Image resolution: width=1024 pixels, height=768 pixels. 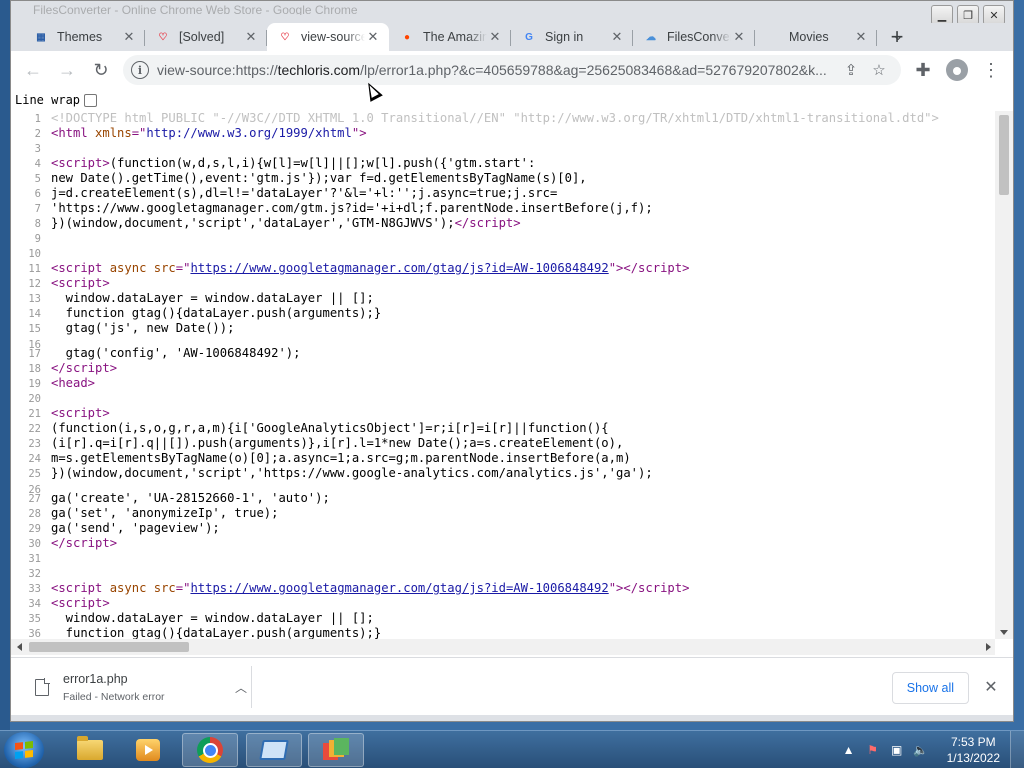 I want to click on taskbar-multi-app, so click(x=336, y=750).